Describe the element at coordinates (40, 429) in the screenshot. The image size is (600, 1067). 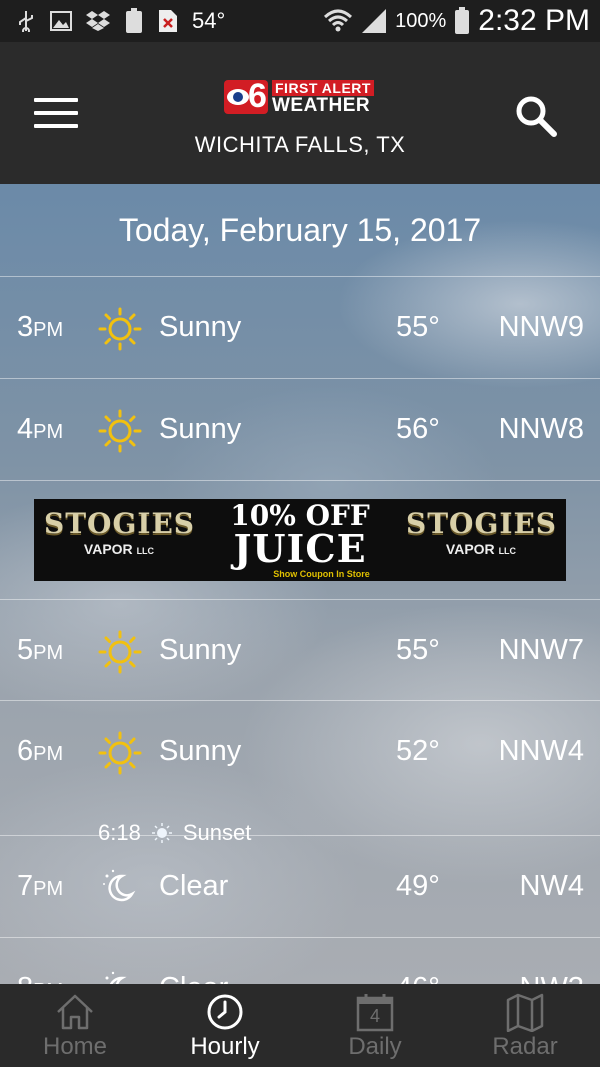
I see `hour-time: 4PM` at that location.